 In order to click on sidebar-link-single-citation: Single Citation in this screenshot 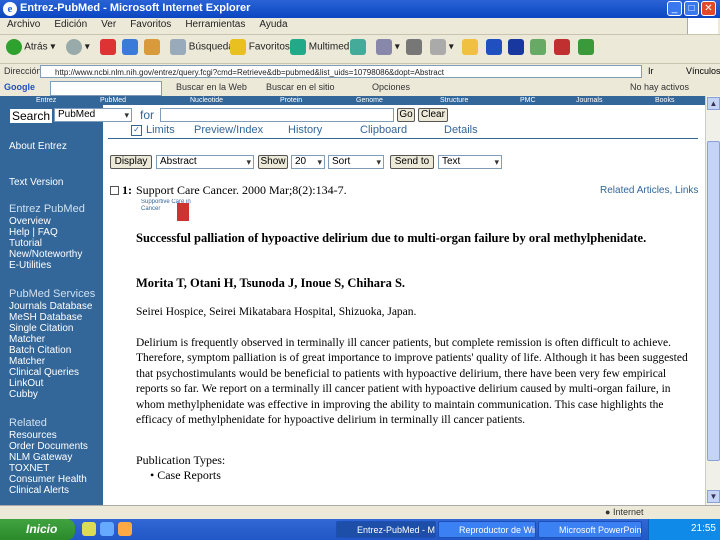, I will do `click(41, 328)`.